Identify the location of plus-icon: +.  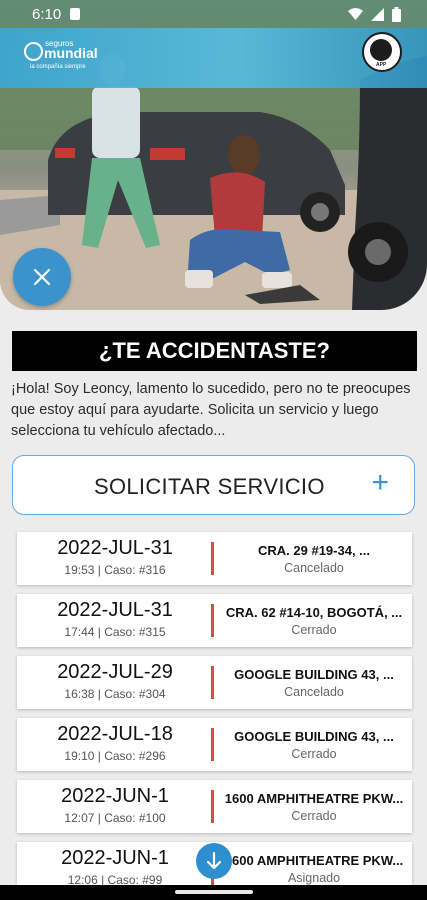
(380, 482).